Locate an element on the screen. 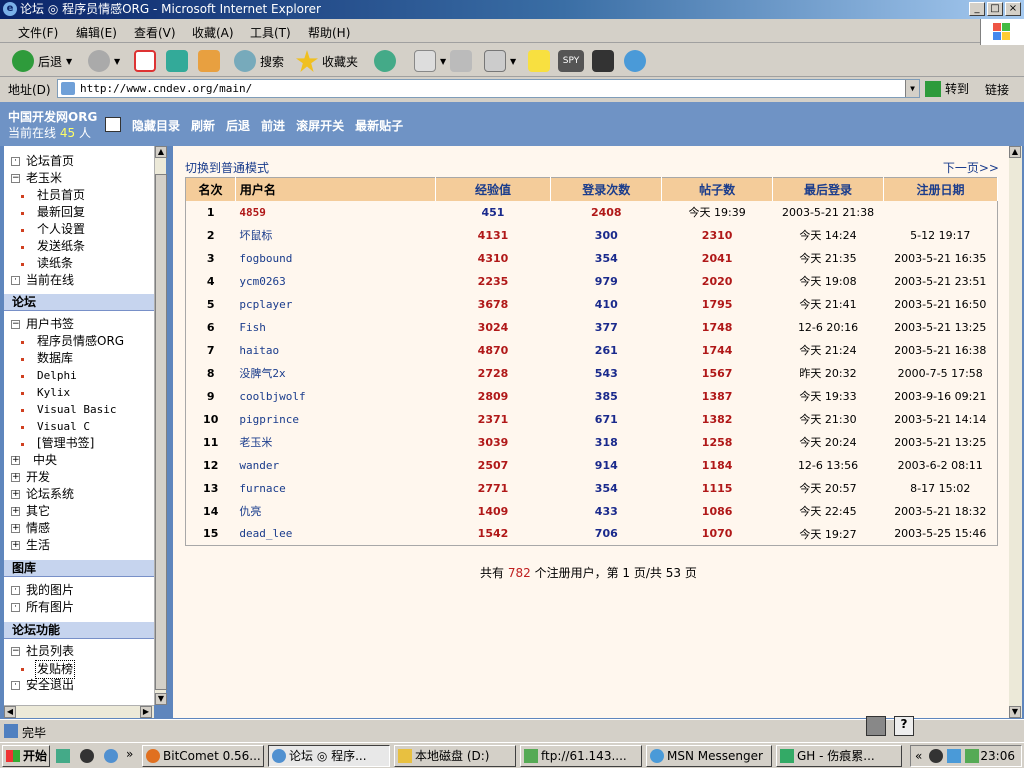 This screenshot has height=768, width=1024. task-local-disk: 本地磁盘 (D:) is located at coordinates (455, 756).